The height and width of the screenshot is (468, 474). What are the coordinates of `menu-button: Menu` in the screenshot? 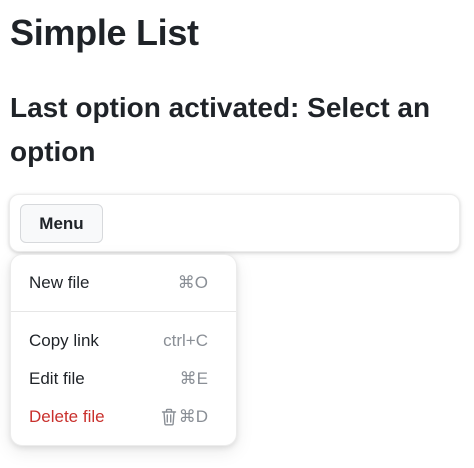 It's located at (61, 223).